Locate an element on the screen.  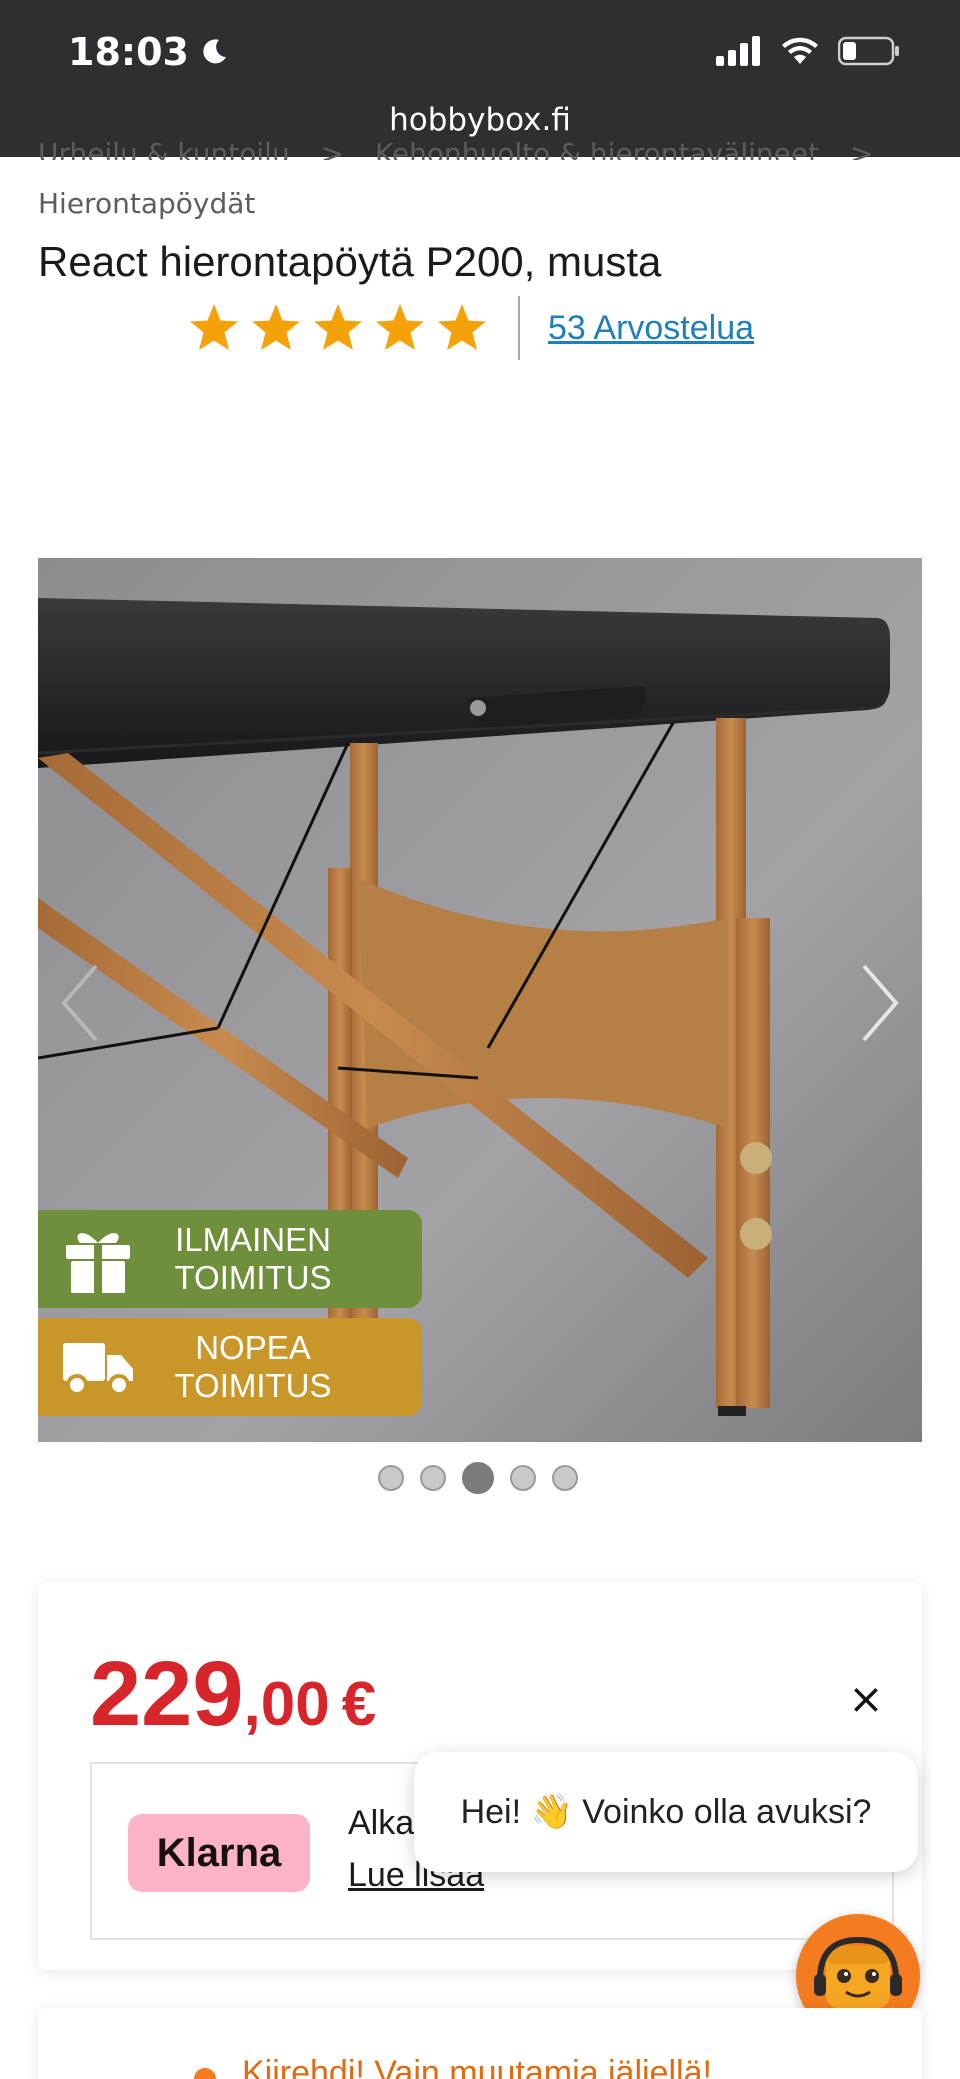
status-icons is located at coordinates (808, 51).